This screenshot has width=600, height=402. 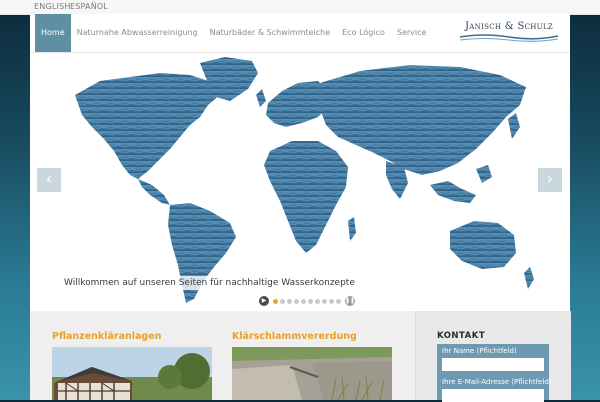 What do you see at coordinates (300, 7) in the screenshot?
I see `language-bar: ENGLISH ESPAÑOL` at bounding box center [300, 7].